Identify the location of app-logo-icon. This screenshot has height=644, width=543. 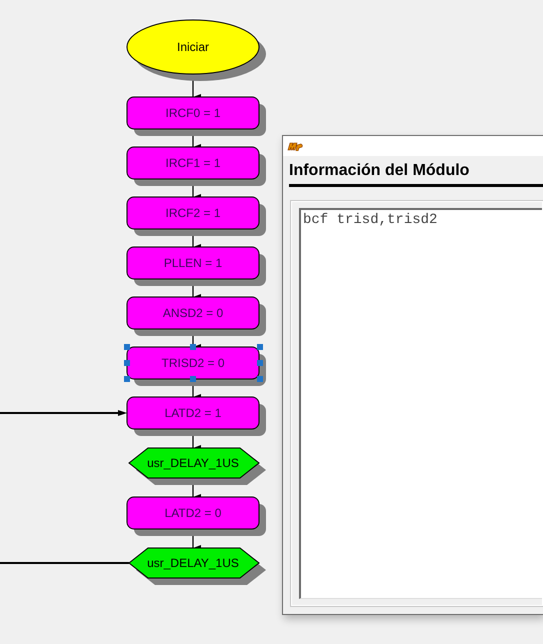
(295, 146).